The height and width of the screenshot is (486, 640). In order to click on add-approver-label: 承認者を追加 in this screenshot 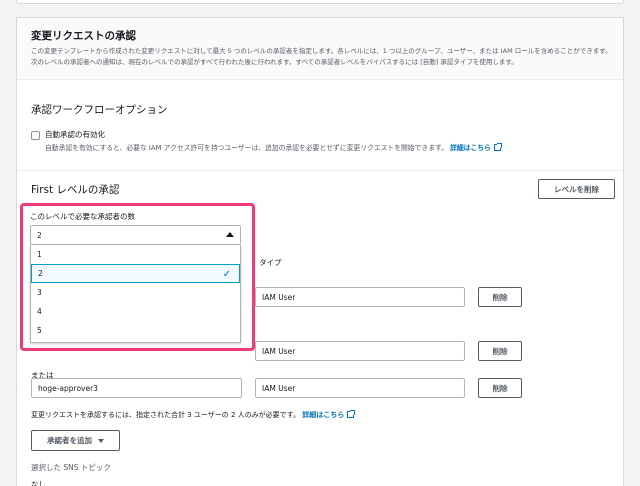, I will do `click(69, 440)`.